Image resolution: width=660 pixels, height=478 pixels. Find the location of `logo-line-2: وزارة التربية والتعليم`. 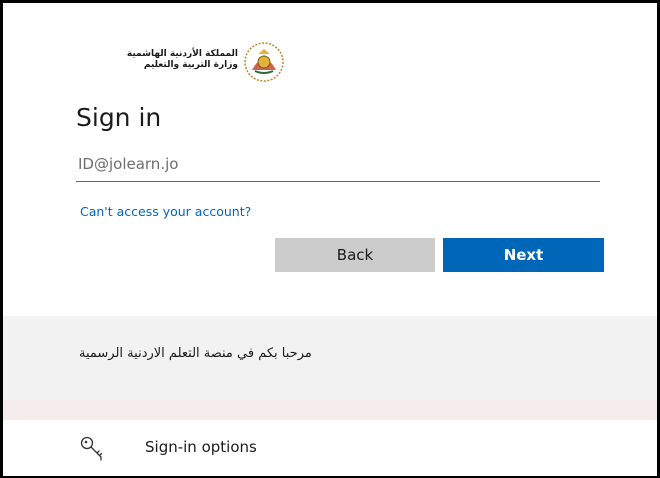

logo-line-2: وزارة التربية والتعليم is located at coordinates (190, 65).